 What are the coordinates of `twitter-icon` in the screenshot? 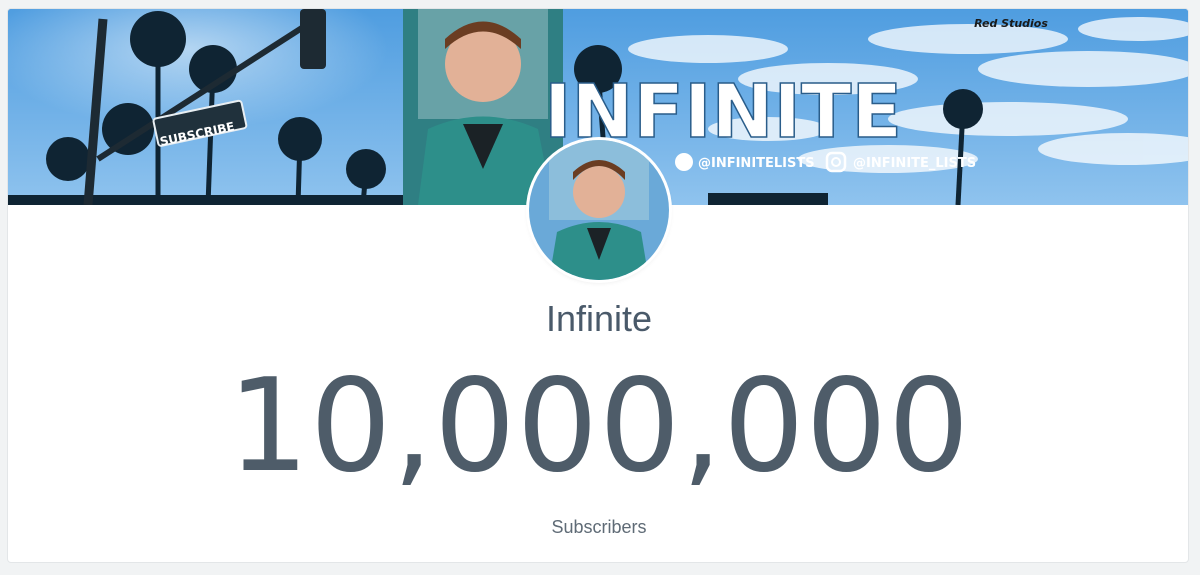 It's located at (684, 162).